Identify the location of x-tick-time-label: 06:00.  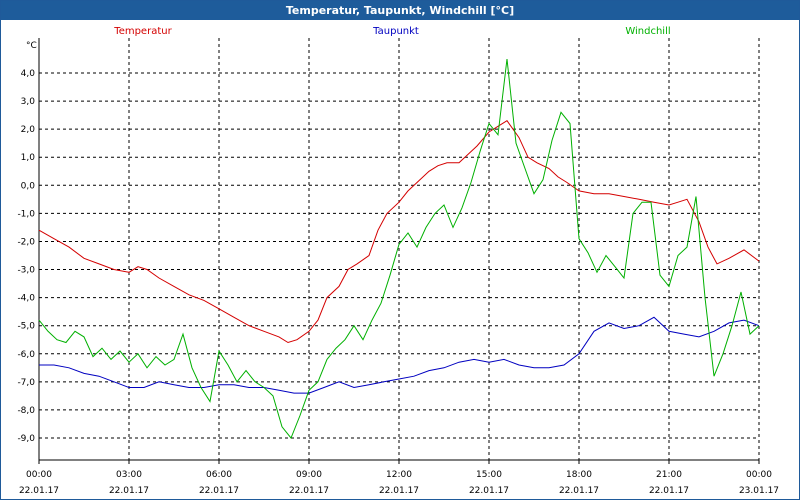
(219, 475).